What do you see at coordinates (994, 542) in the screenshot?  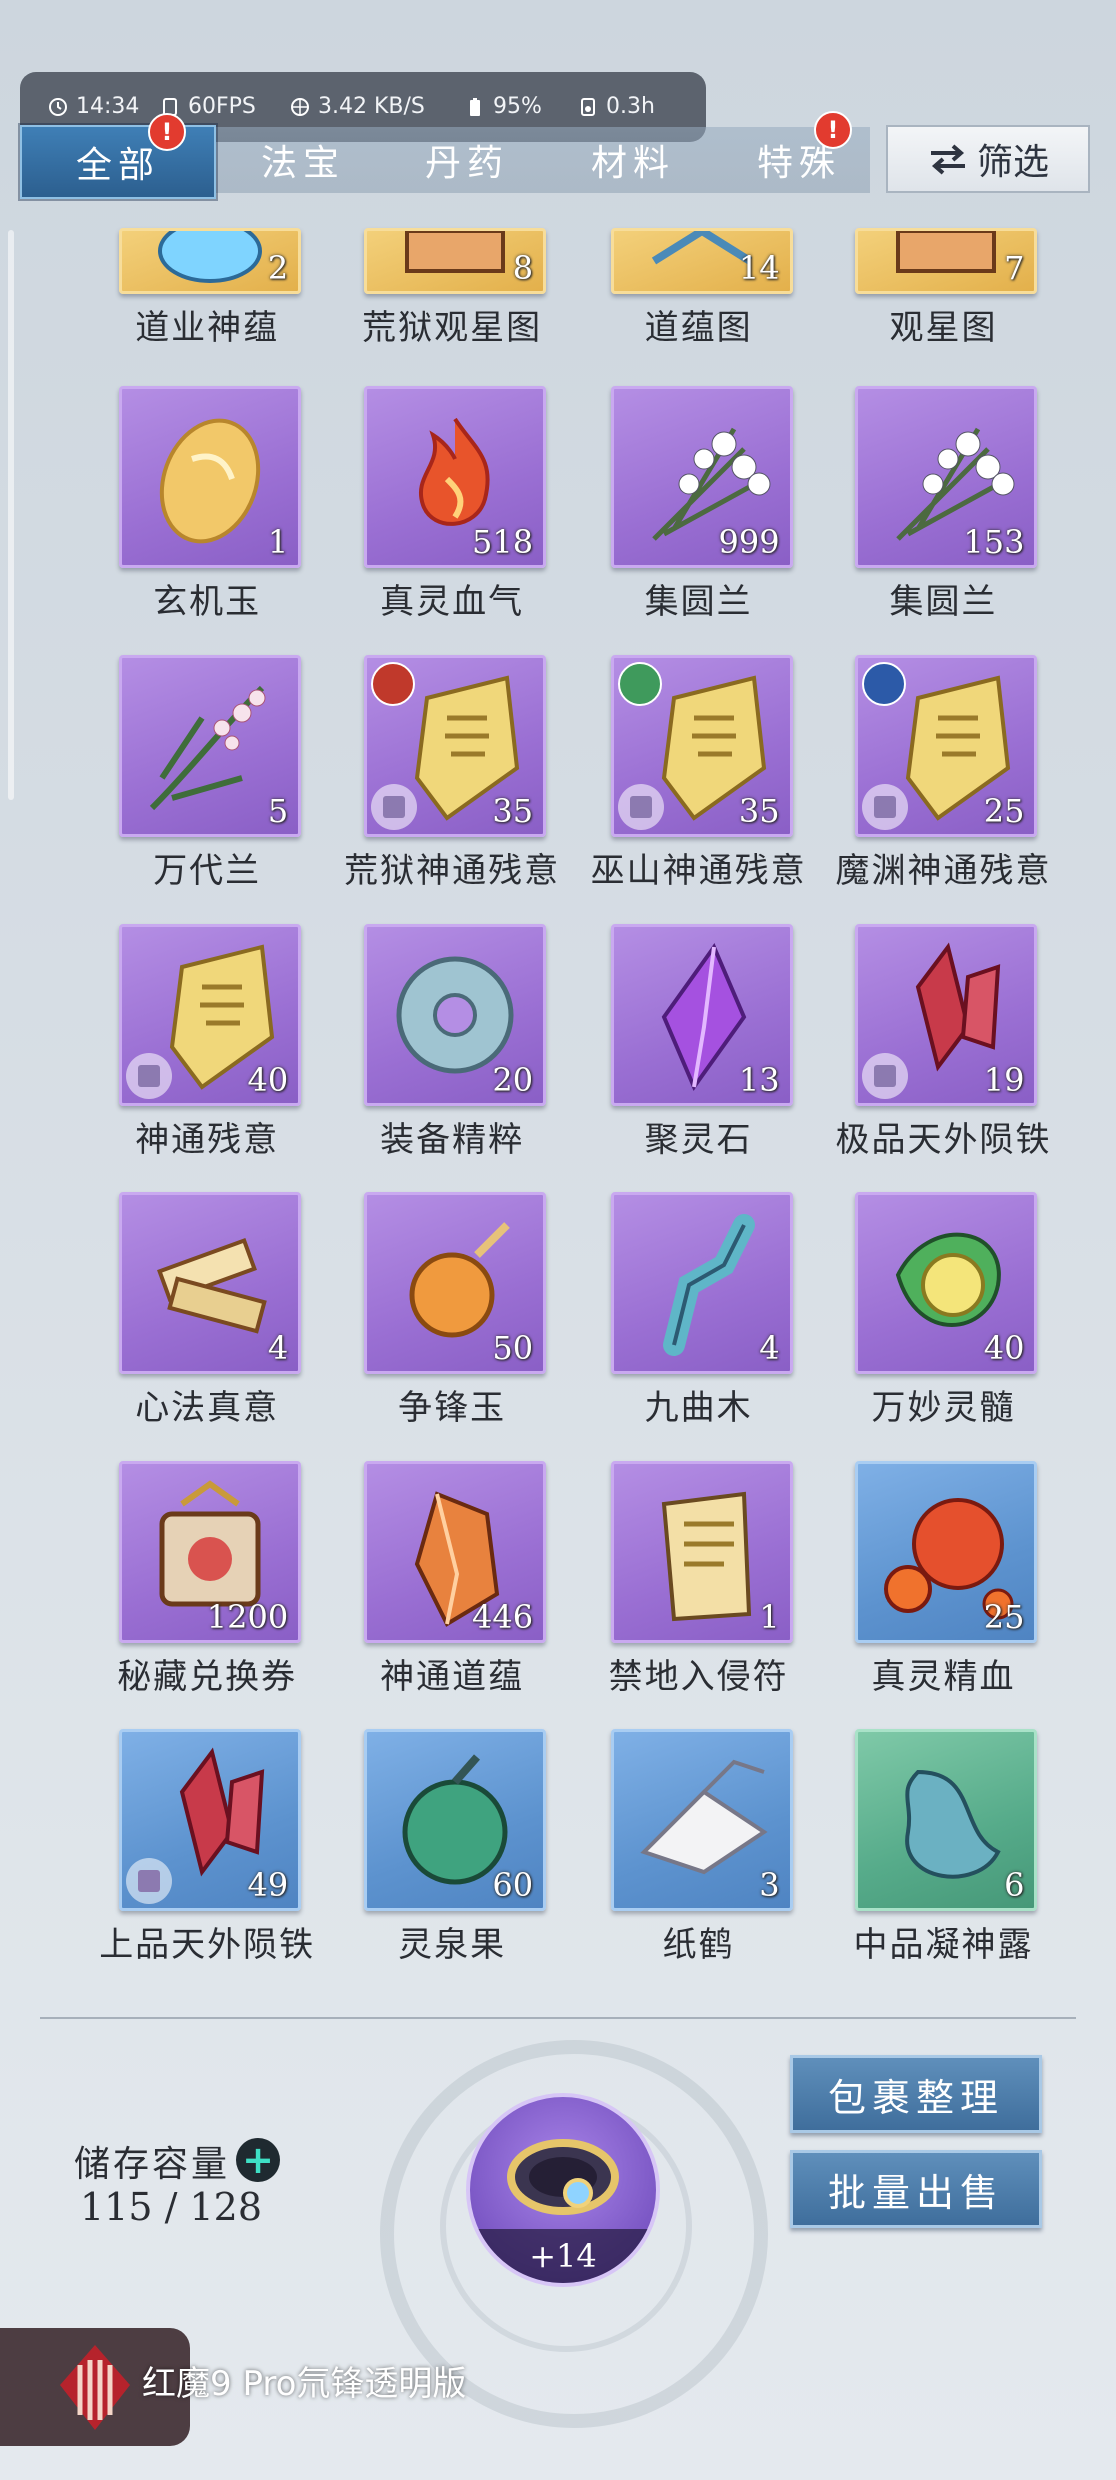 I see `item-count: 153` at bounding box center [994, 542].